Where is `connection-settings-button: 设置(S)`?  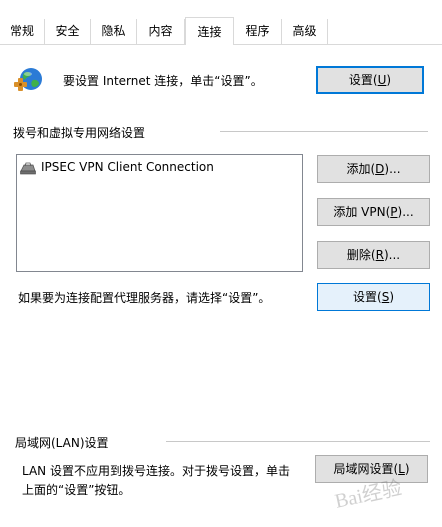
connection-settings-button: 设置(S) is located at coordinates (373, 297).